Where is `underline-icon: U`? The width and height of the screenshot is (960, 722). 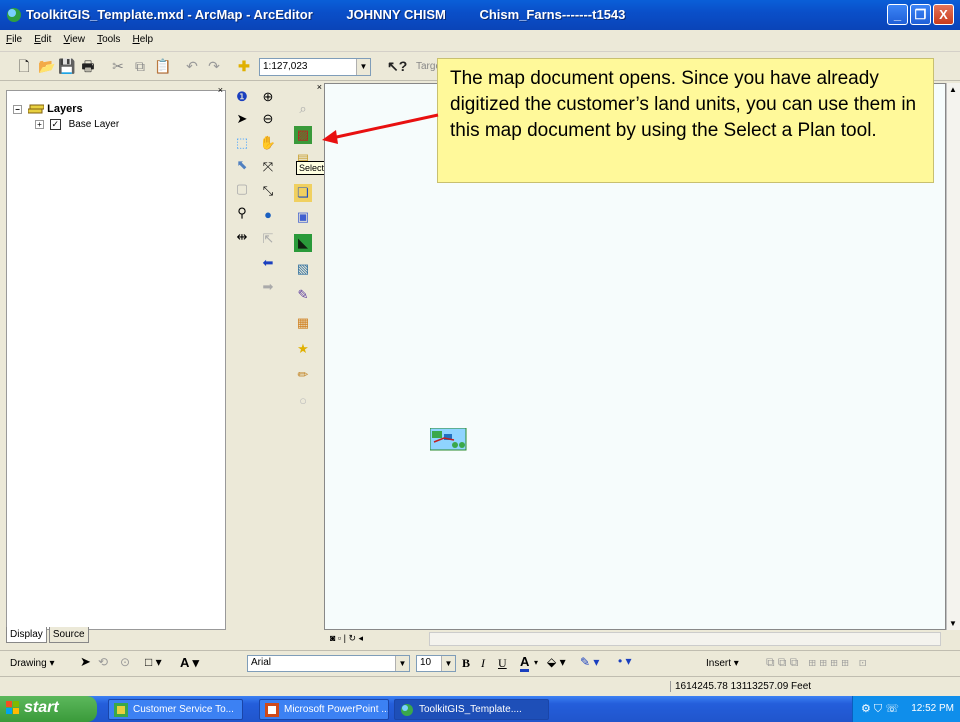 underline-icon: U is located at coordinates (502, 663).